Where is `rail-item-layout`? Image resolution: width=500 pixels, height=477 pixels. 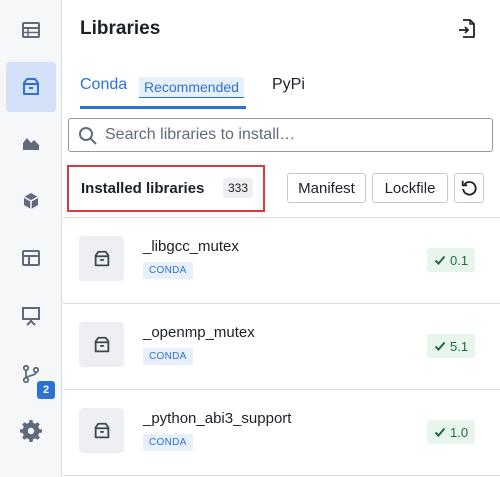 rail-item-layout is located at coordinates (31, 258).